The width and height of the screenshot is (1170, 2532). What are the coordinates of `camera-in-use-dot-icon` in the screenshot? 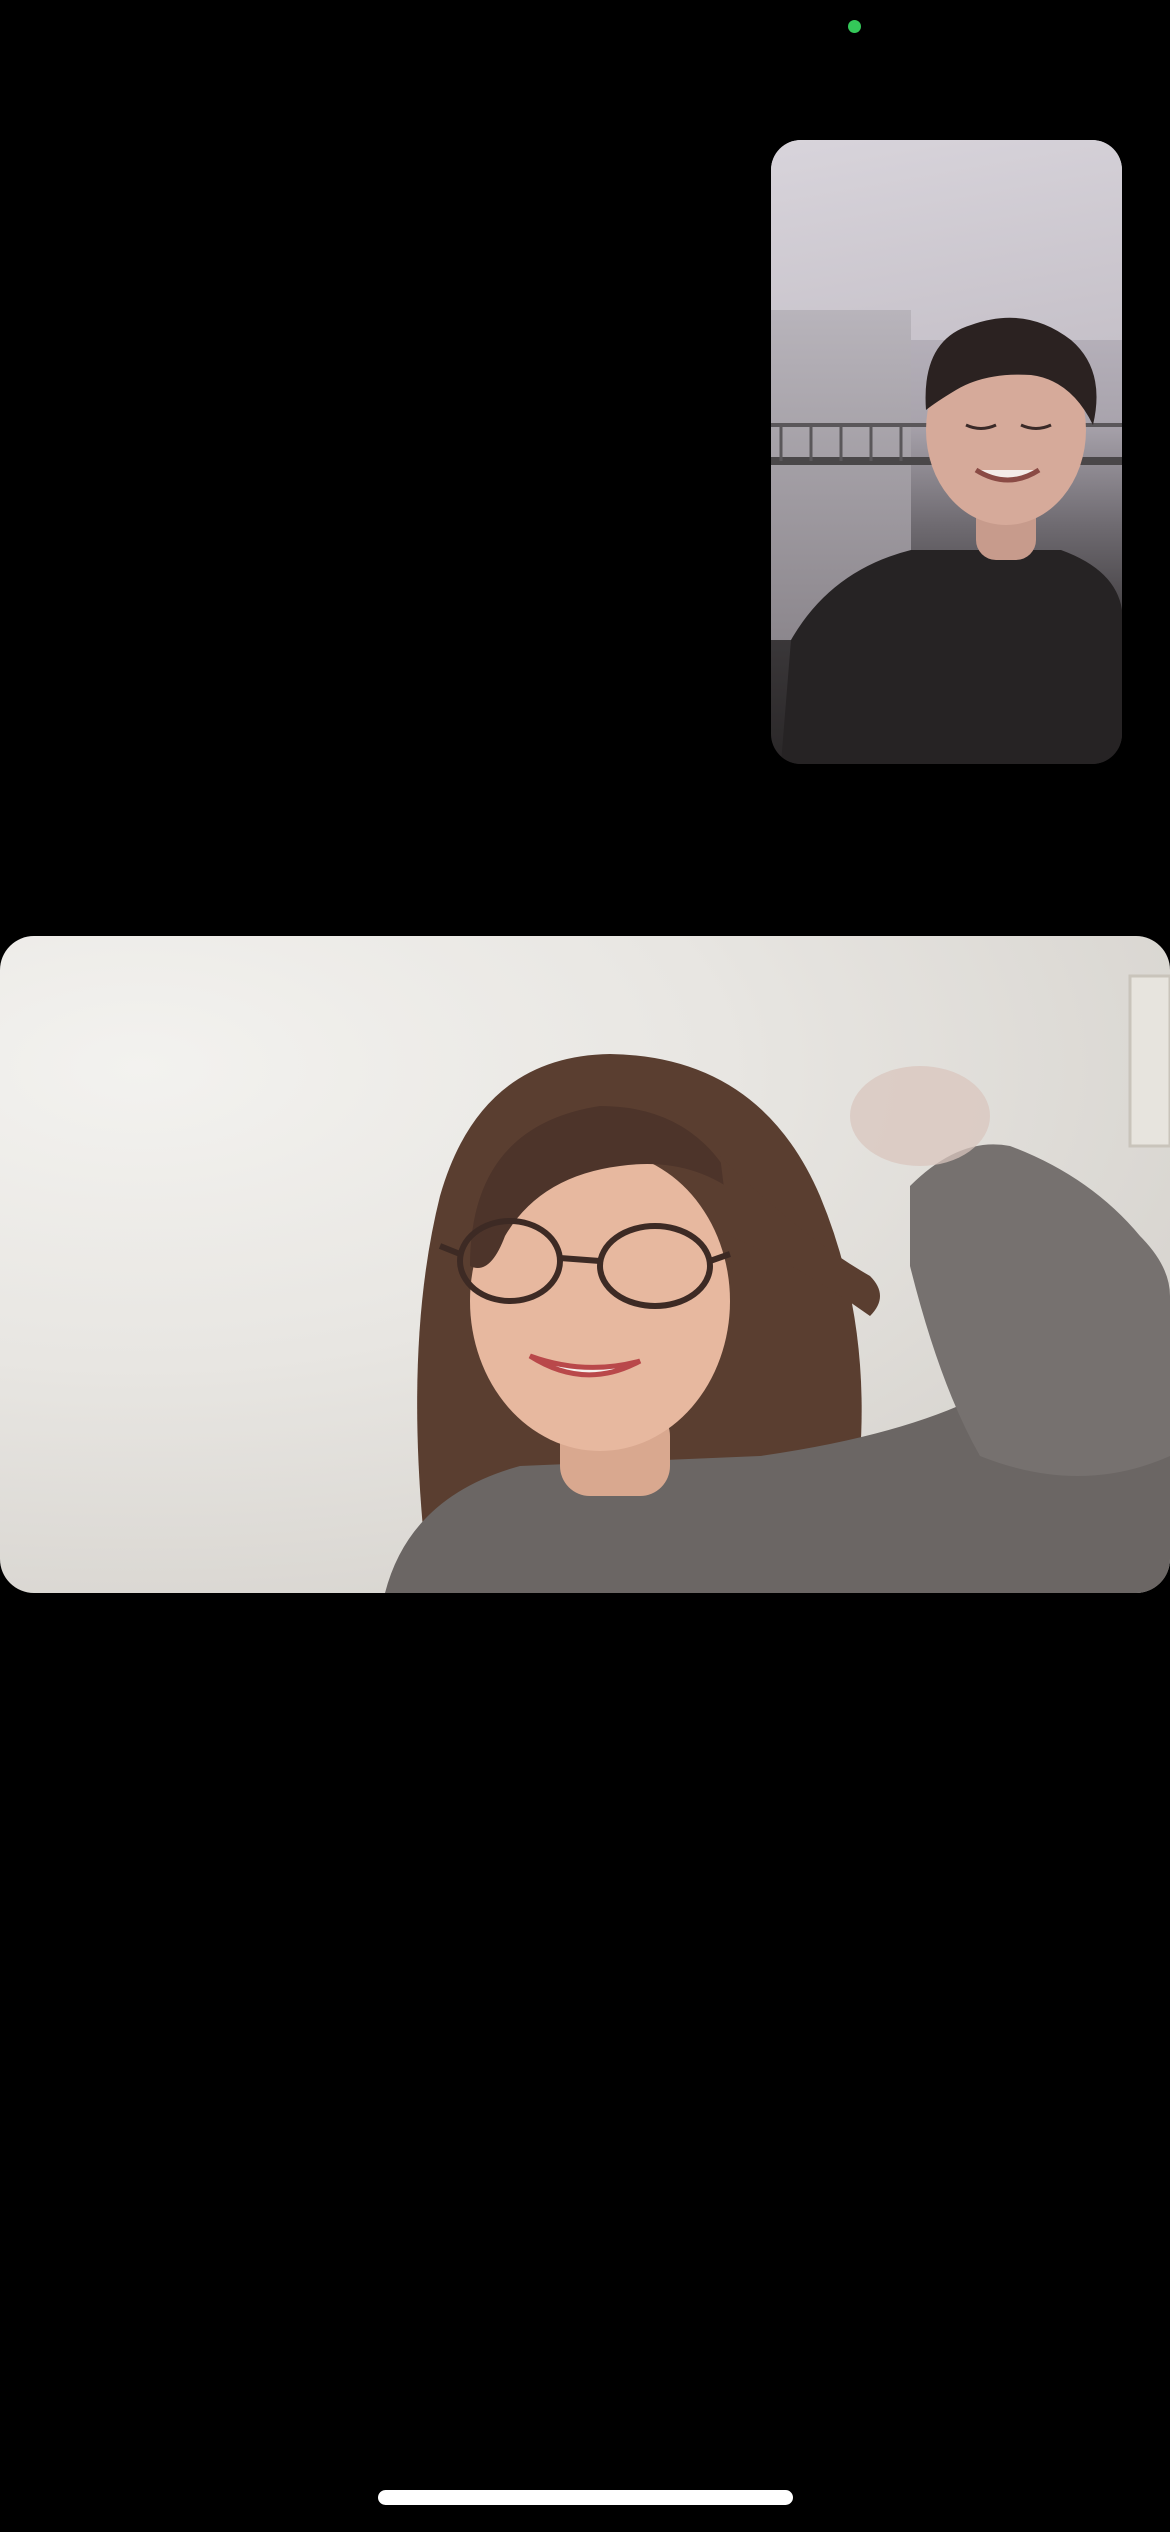 It's located at (854, 26).